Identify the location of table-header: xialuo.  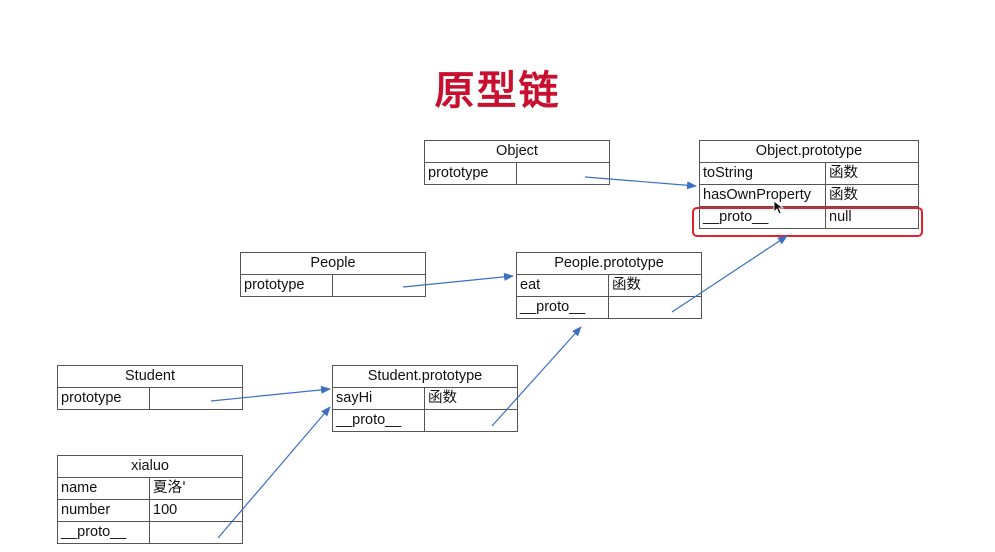
(150, 466).